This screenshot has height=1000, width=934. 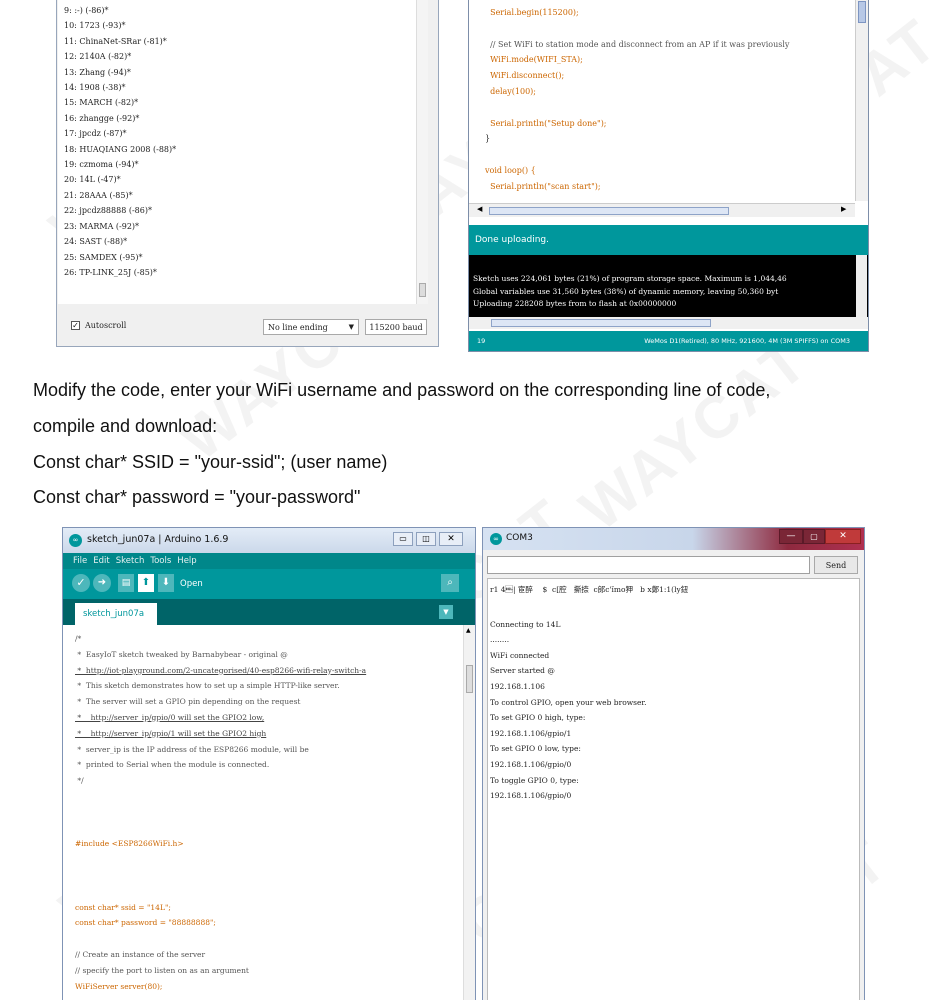 I want to click on arrow-up-icon: ▲, so click(x=468, y=630).